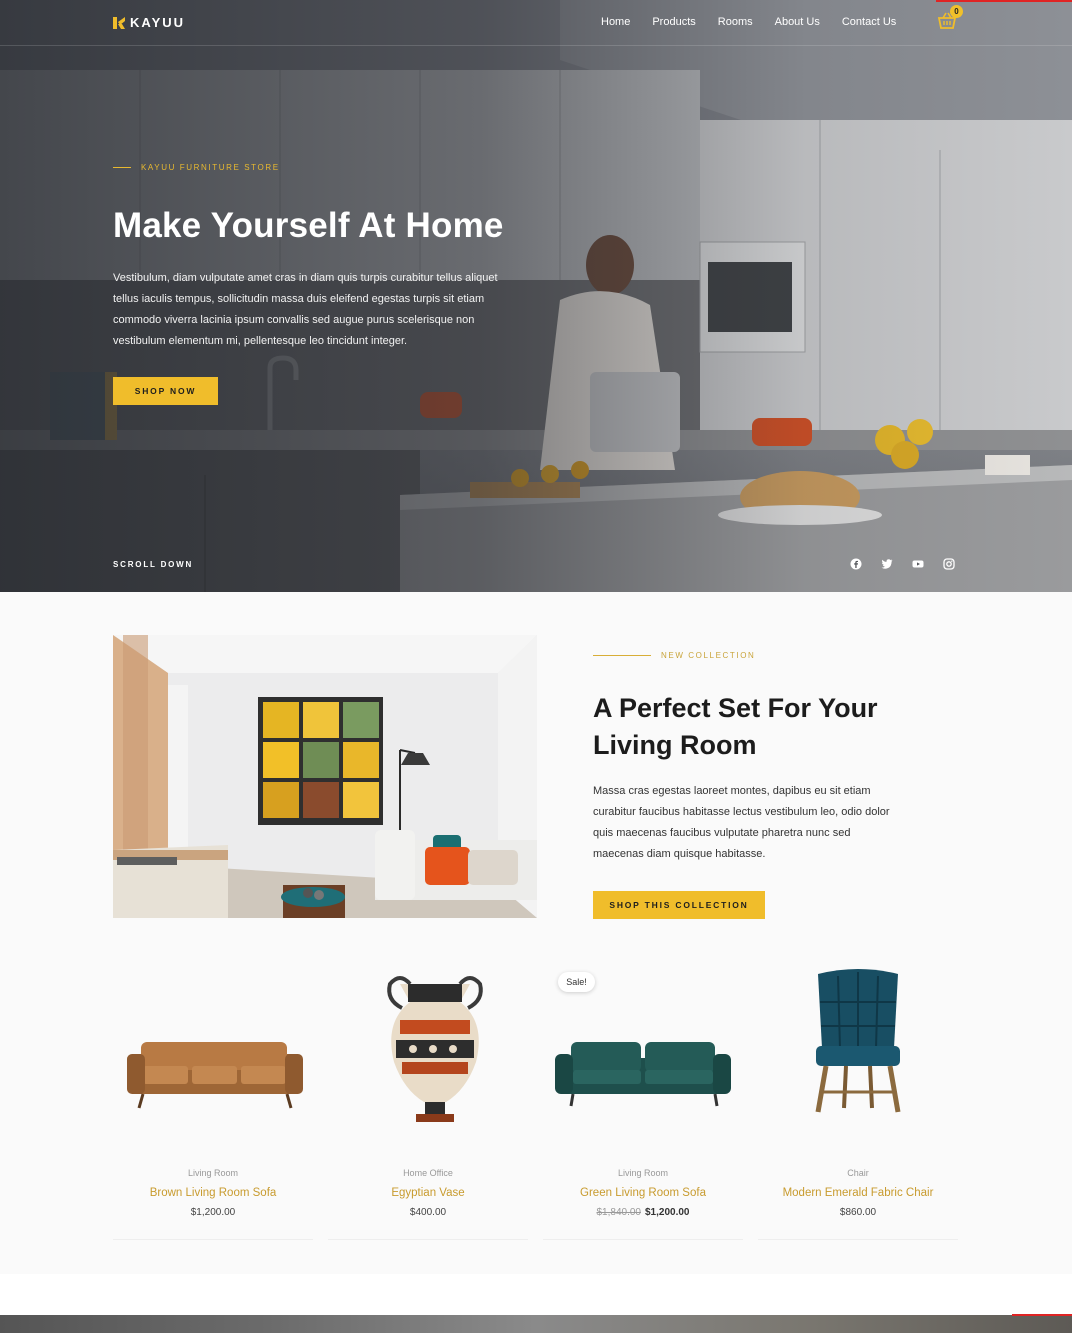 The width and height of the screenshot is (1072, 1333). Describe the element at coordinates (165, 391) in the screenshot. I see `shop-now-button: SHOP NOW` at that location.